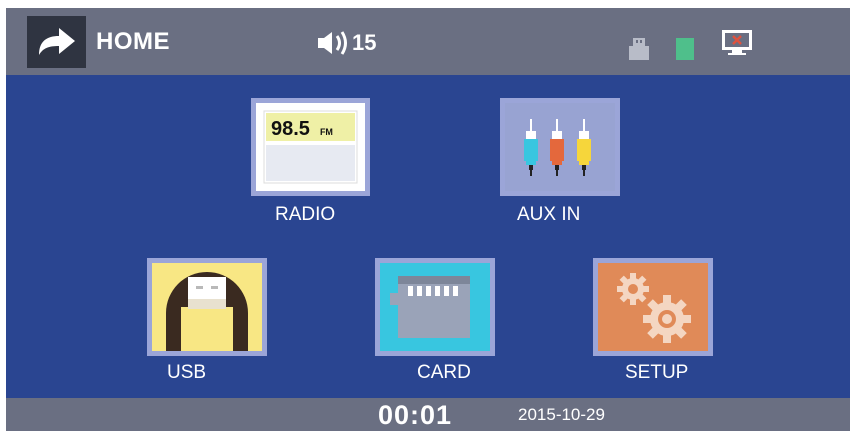 The width and height of the screenshot is (856, 436). What do you see at coordinates (133, 41) in the screenshot?
I see `page-title: HOME` at bounding box center [133, 41].